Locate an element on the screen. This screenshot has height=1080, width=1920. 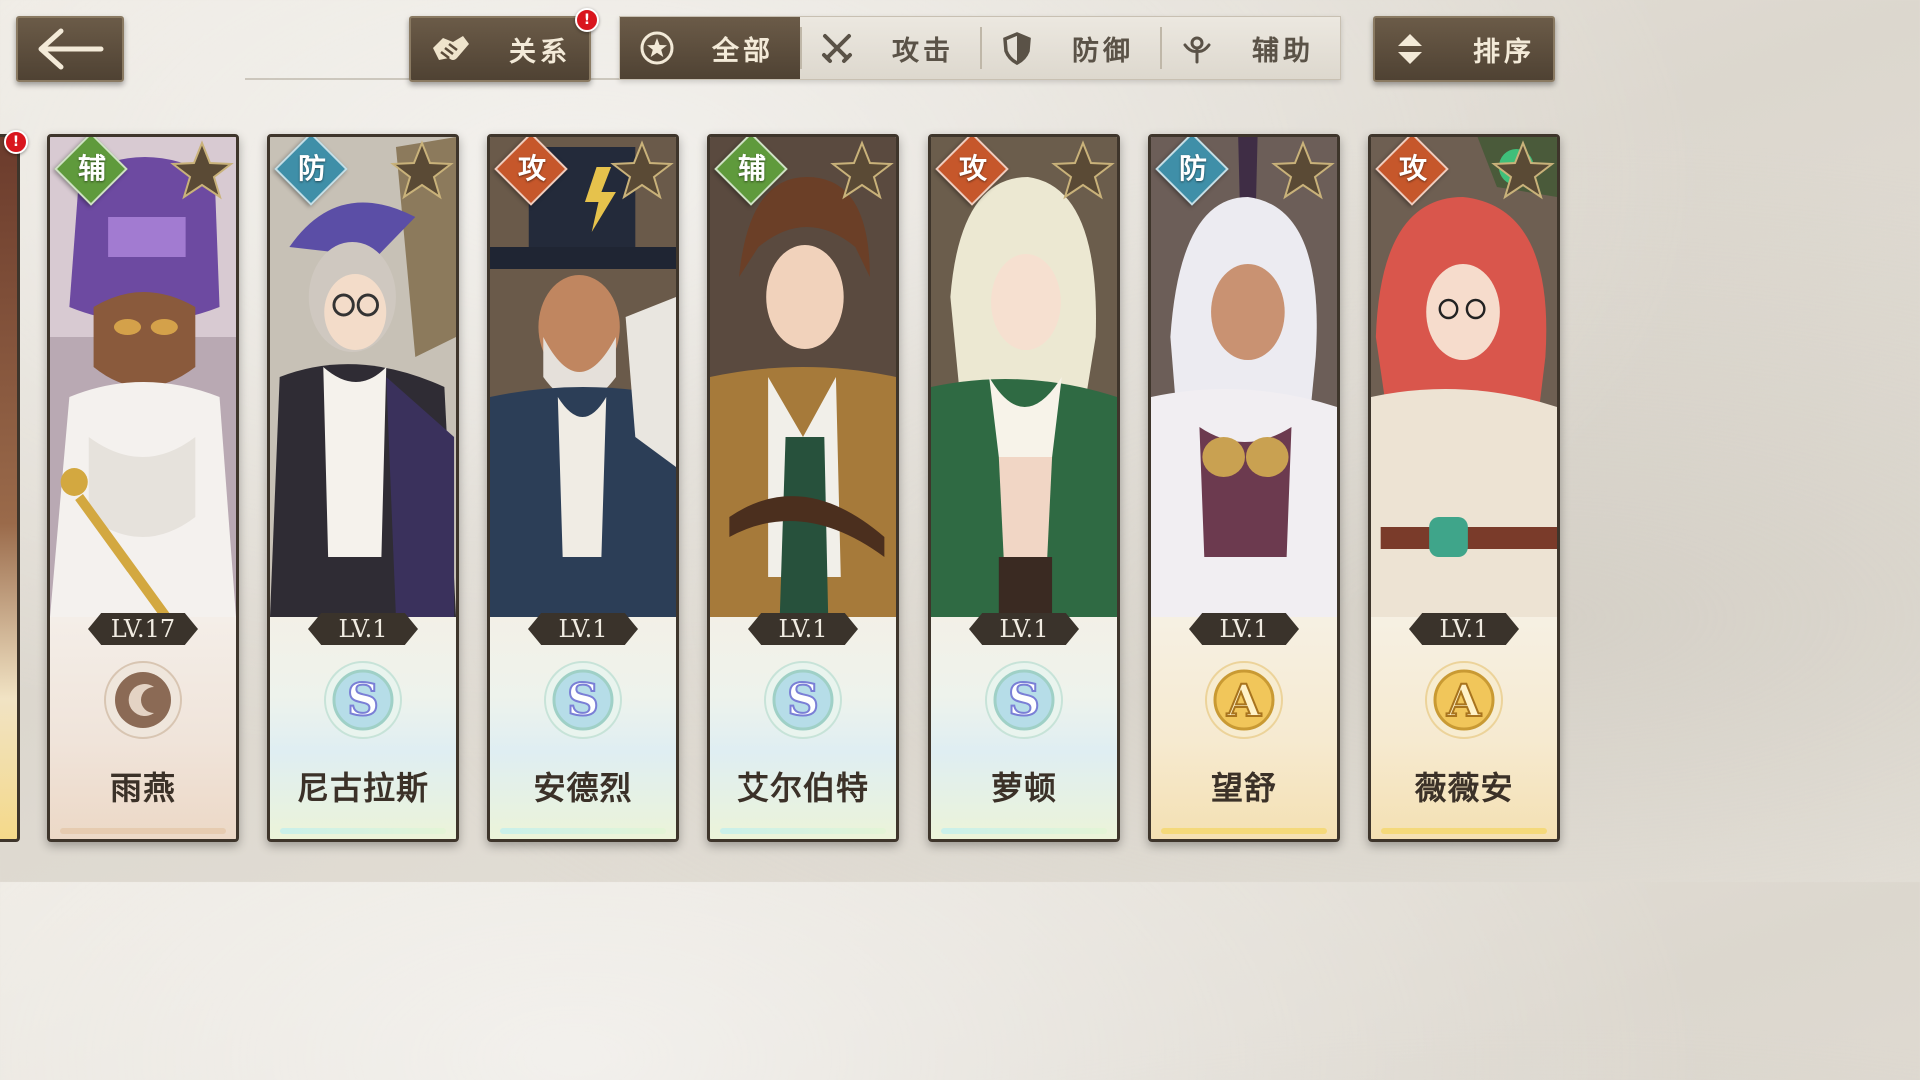
character-card: 辅 LV.1 S 艾尔伯特 is located at coordinates (803, 488).